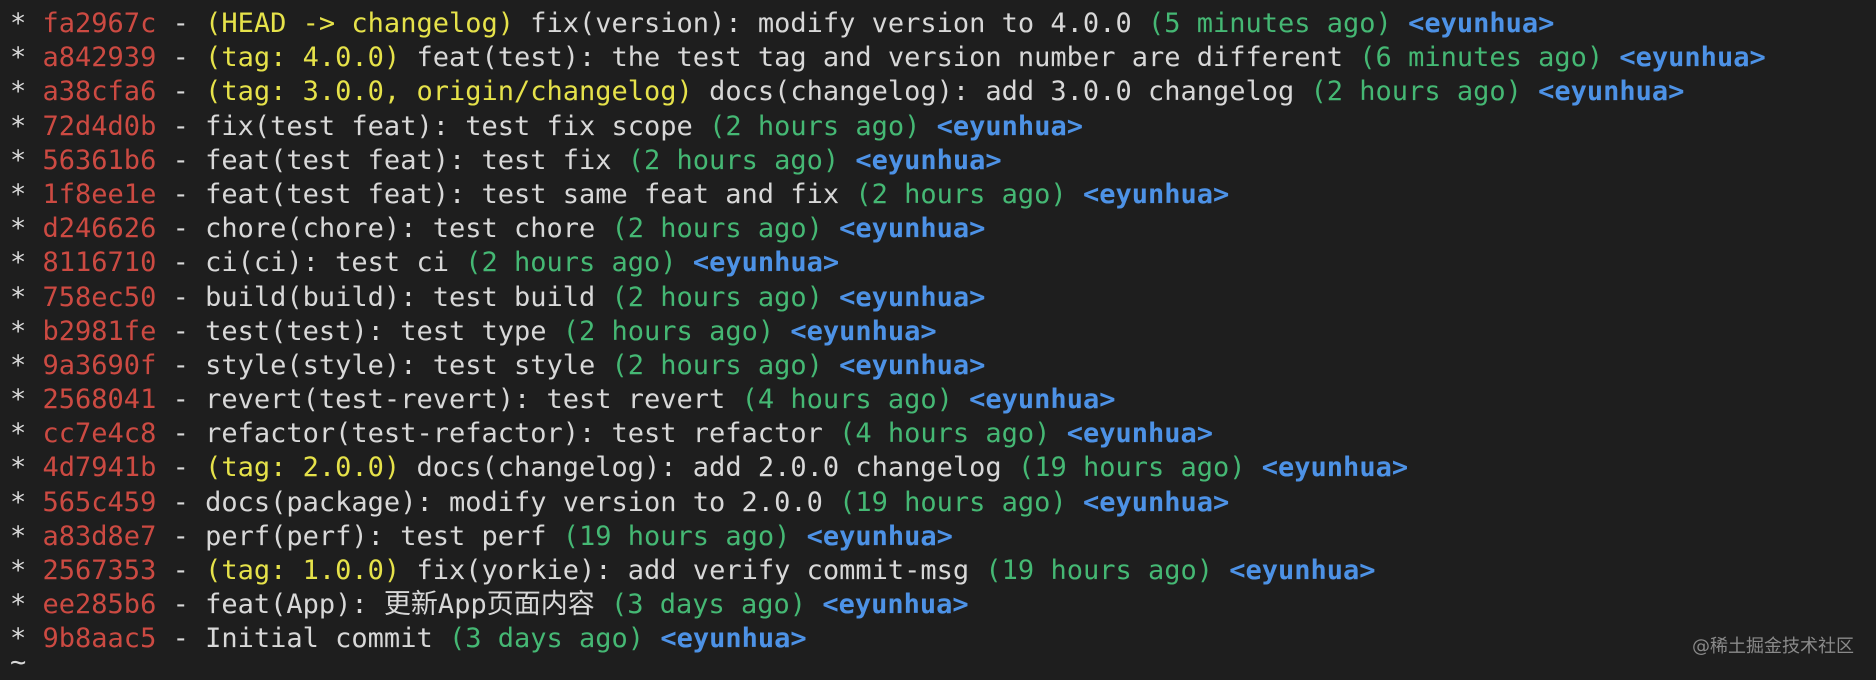 Image resolution: width=1876 pixels, height=680 pixels. What do you see at coordinates (99, 160) in the screenshot?
I see `commit-hash: 56361b6` at bounding box center [99, 160].